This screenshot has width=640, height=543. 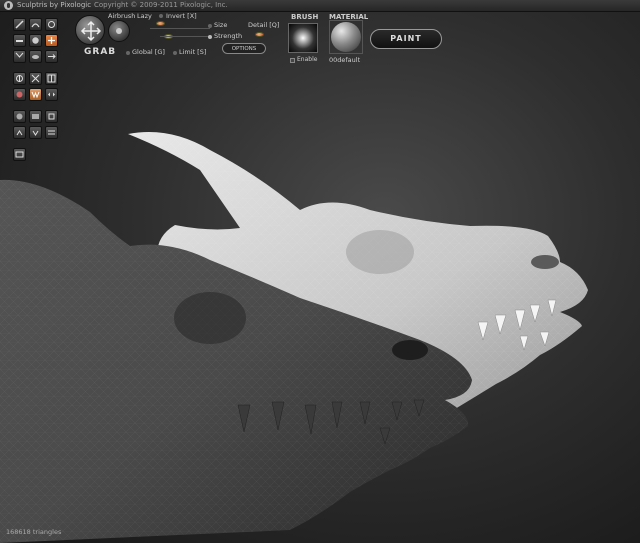 What do you see at coordinates (259, 34) in the screenshot?
I see `detail-slider-knob` at bounding box center [259, 34].